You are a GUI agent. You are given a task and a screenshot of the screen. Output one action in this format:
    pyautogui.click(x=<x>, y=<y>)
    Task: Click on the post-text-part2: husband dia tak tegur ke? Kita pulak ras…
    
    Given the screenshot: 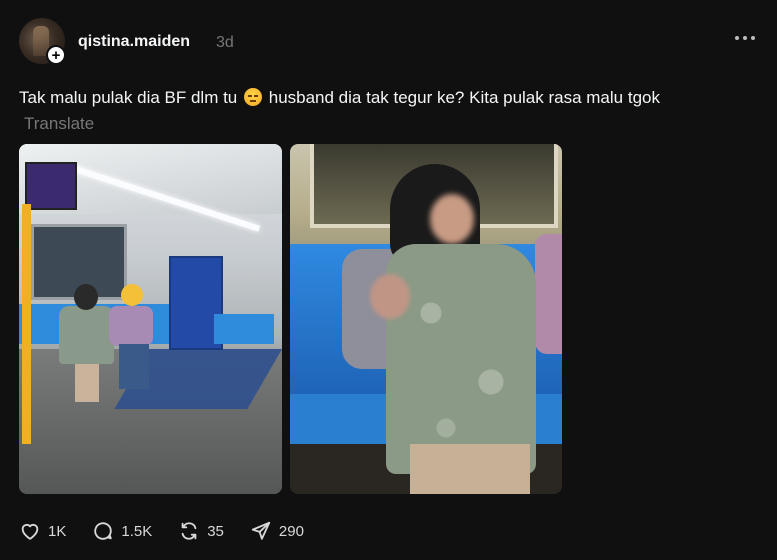 What is the action you would take?
    pyautogui.click(x=464, y=97)
    